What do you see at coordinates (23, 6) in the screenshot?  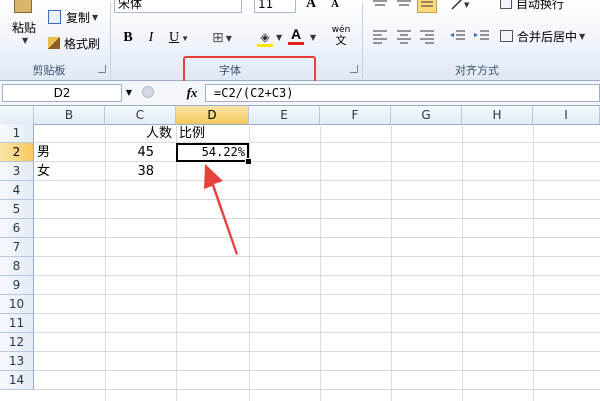 I see `paste-icon` at bounding box center [23, 6].